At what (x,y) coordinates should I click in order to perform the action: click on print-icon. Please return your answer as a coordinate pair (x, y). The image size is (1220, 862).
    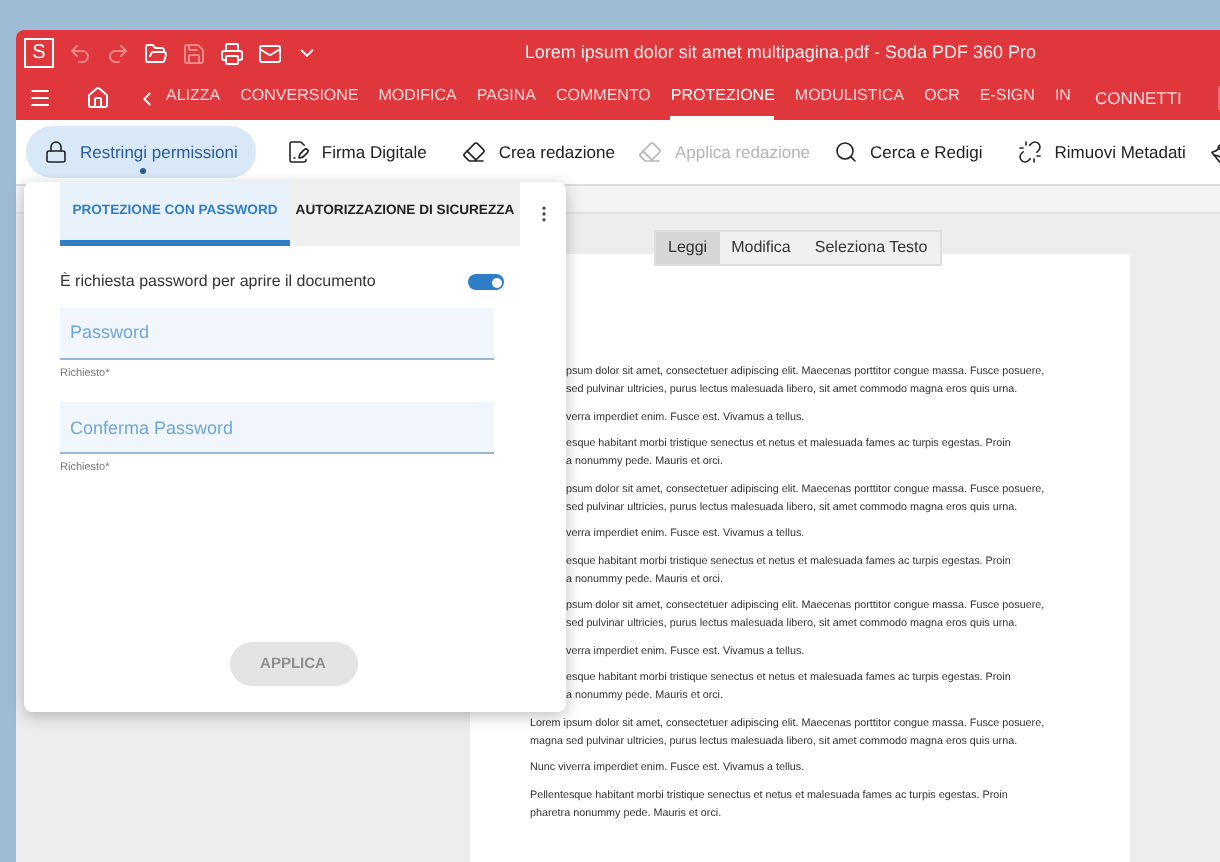
    Looking at the image, I should click on (232, 53).